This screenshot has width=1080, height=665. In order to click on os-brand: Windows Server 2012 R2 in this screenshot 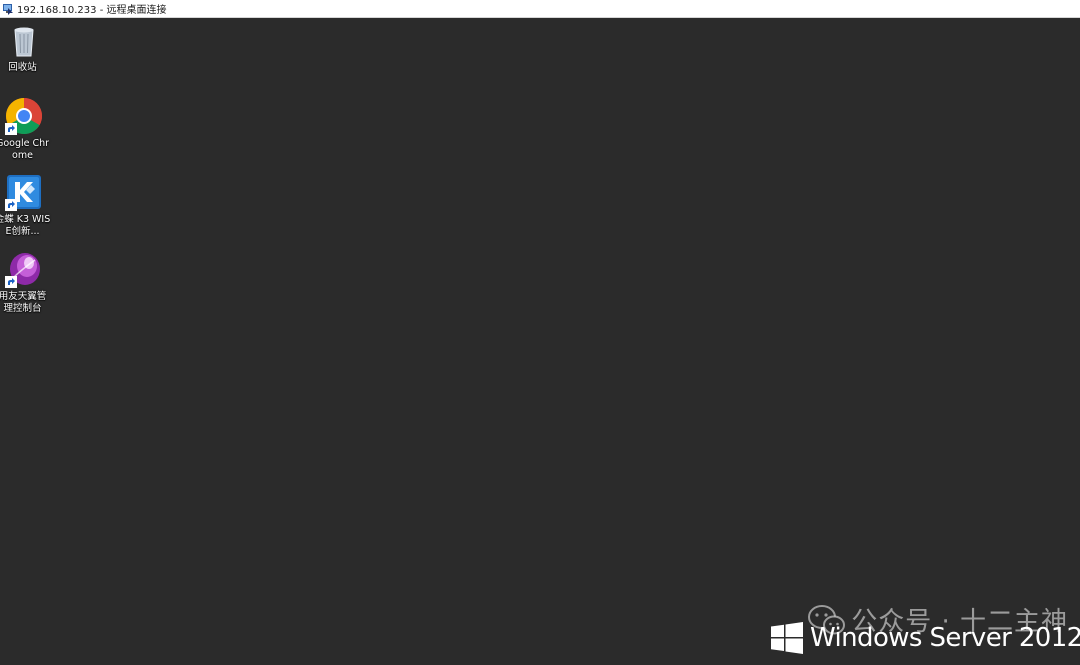, I will do `click(925, 638)`.